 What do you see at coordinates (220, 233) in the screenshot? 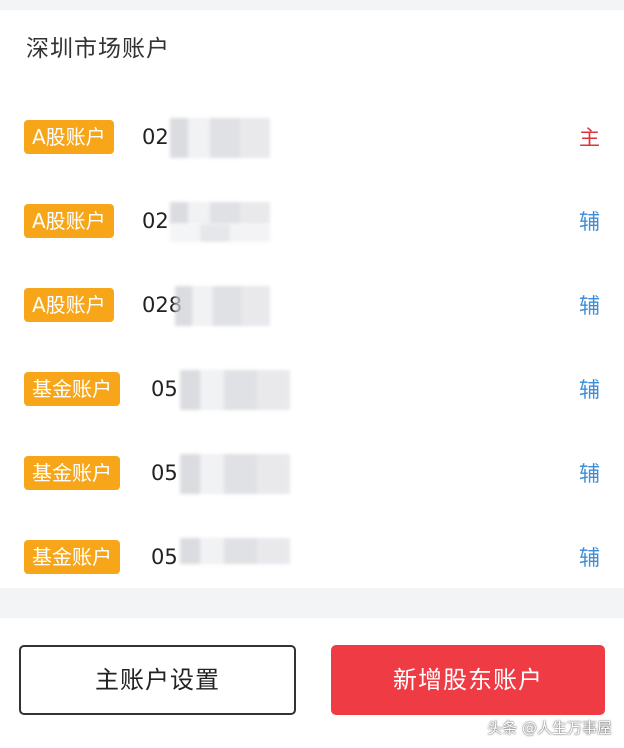
I see `masked-number-lower` at bounding box center [220, 233].